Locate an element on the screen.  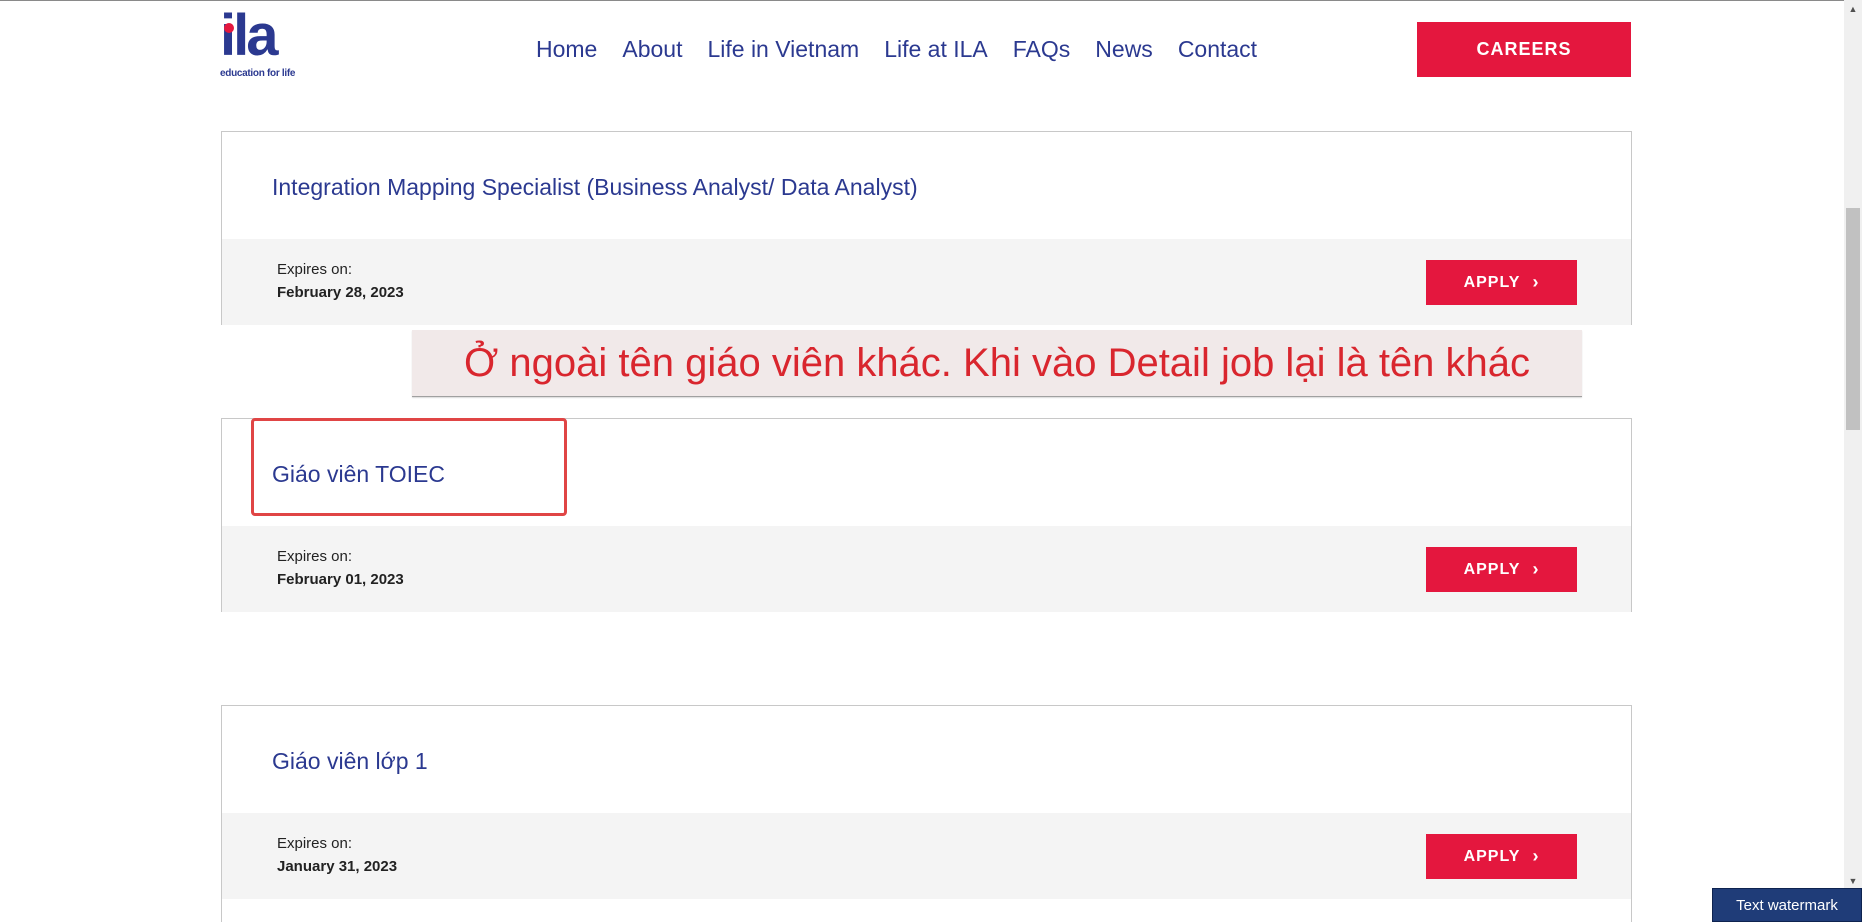
job-card-footer: Expires on: February 28, 2023 APPLY › is located at coordinates (926, 282).